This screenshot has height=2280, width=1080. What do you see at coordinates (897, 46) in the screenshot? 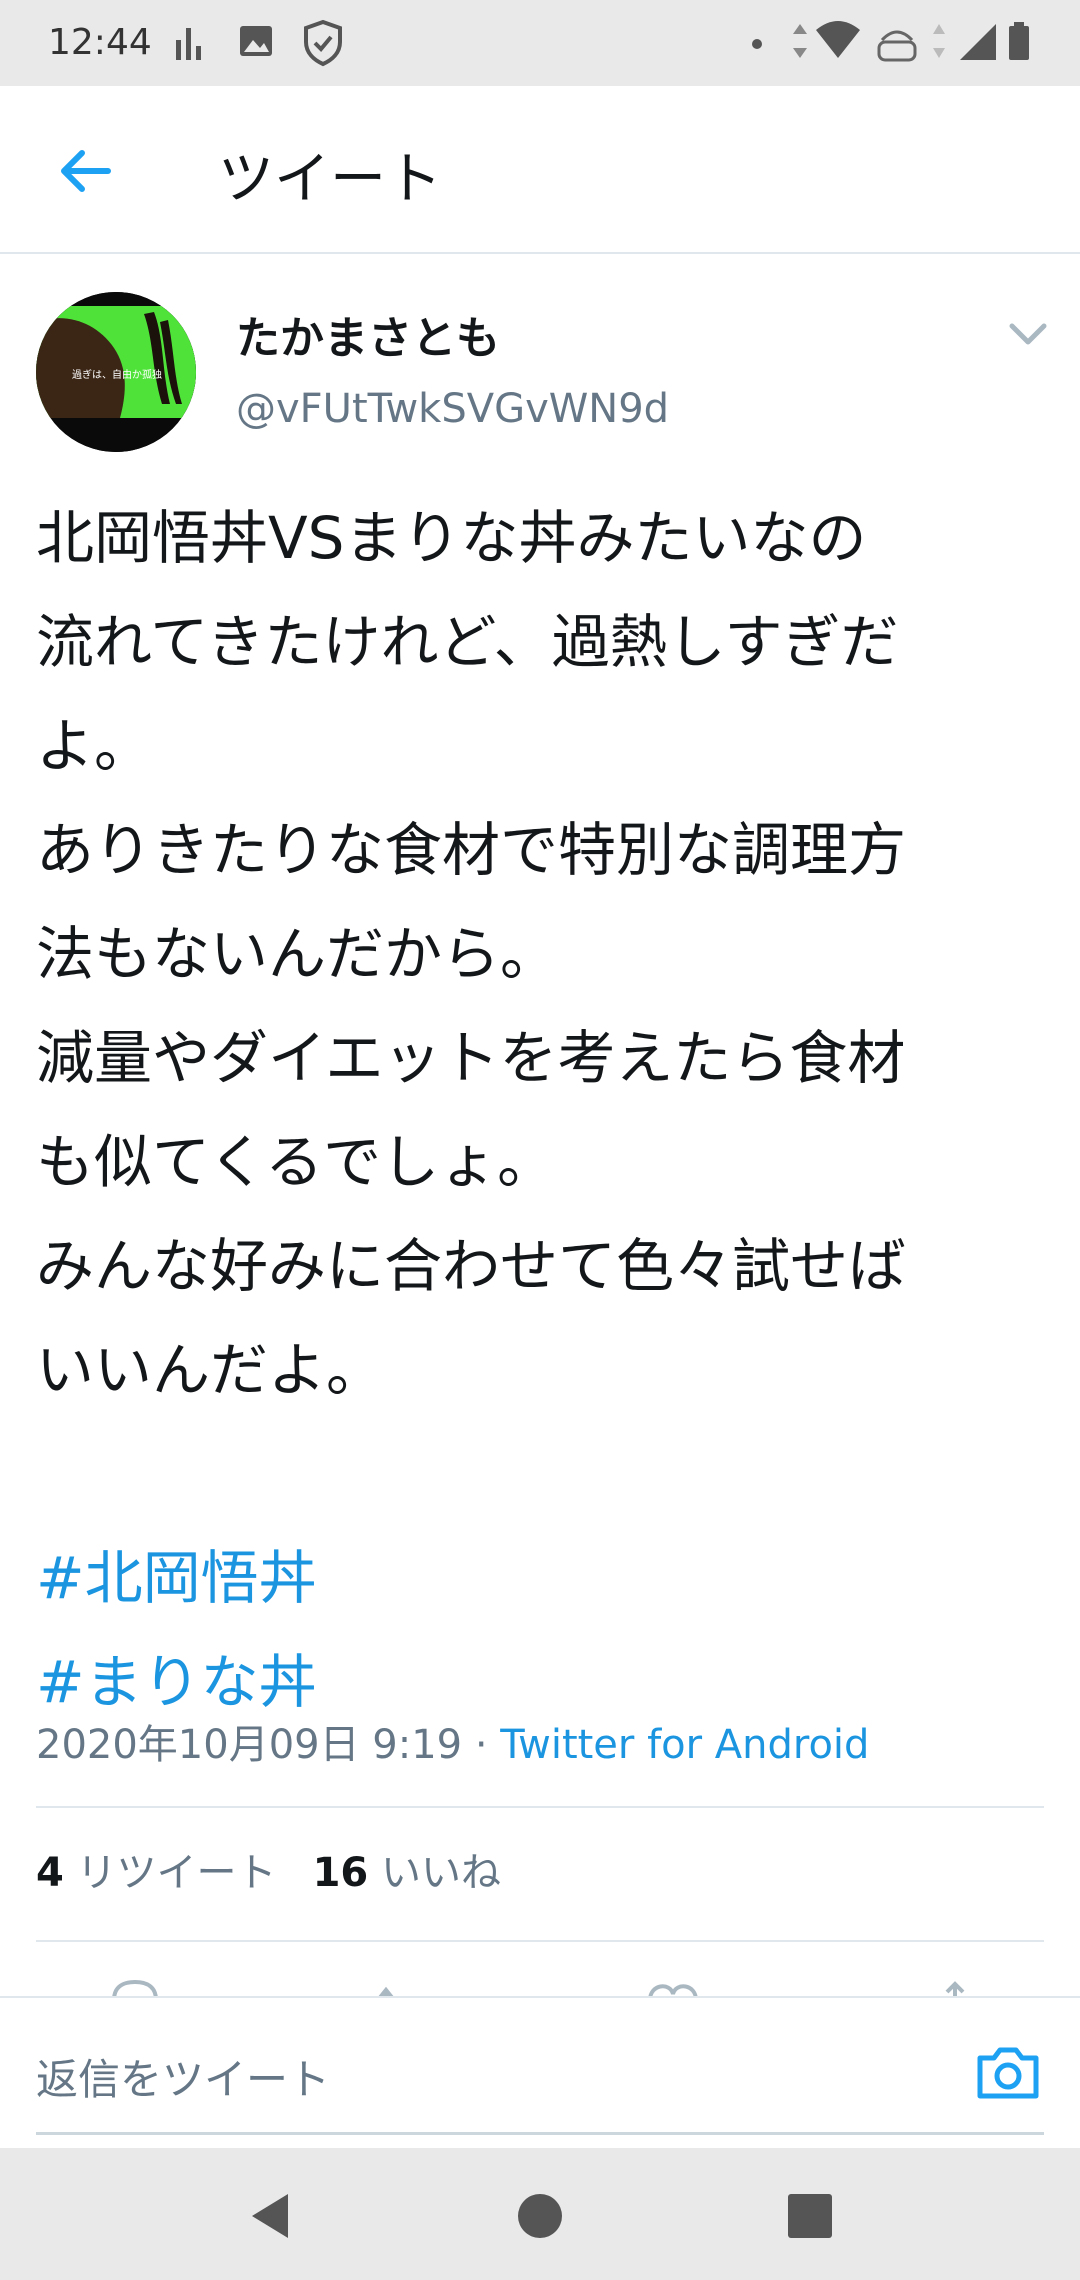
I see `volte-badge-icon` at bounding box center [897, 46].